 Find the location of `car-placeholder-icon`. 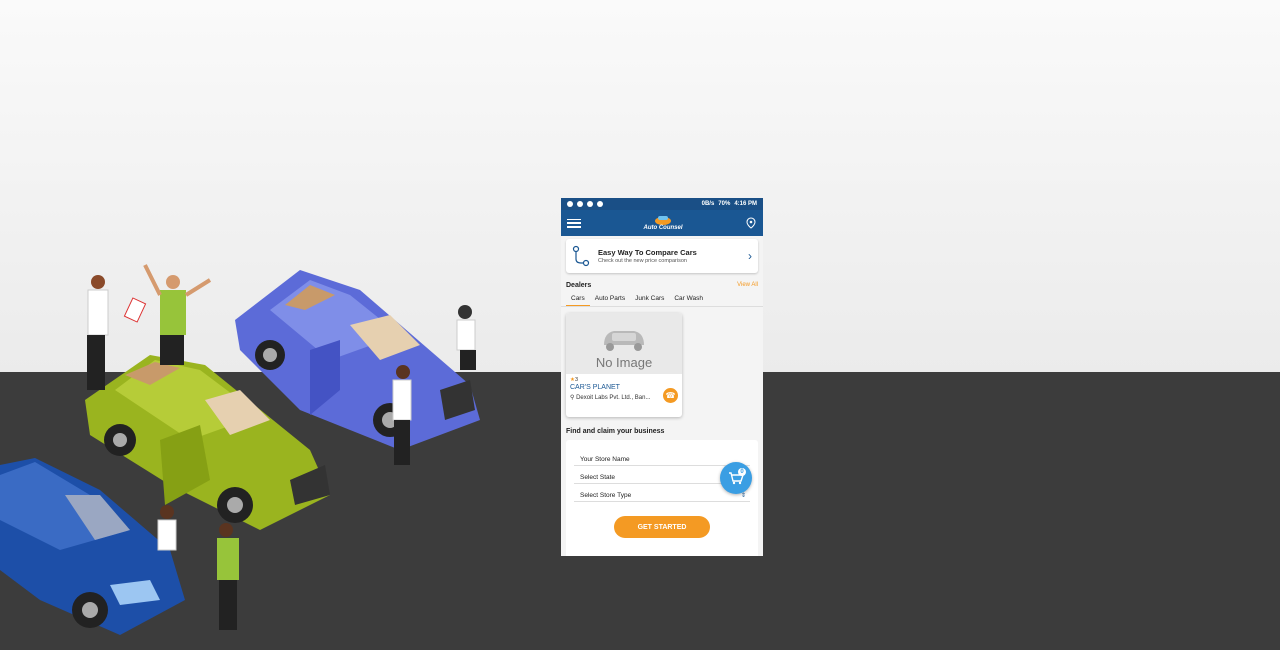

car-placeholder-icon is located at coordinates (624, 341).